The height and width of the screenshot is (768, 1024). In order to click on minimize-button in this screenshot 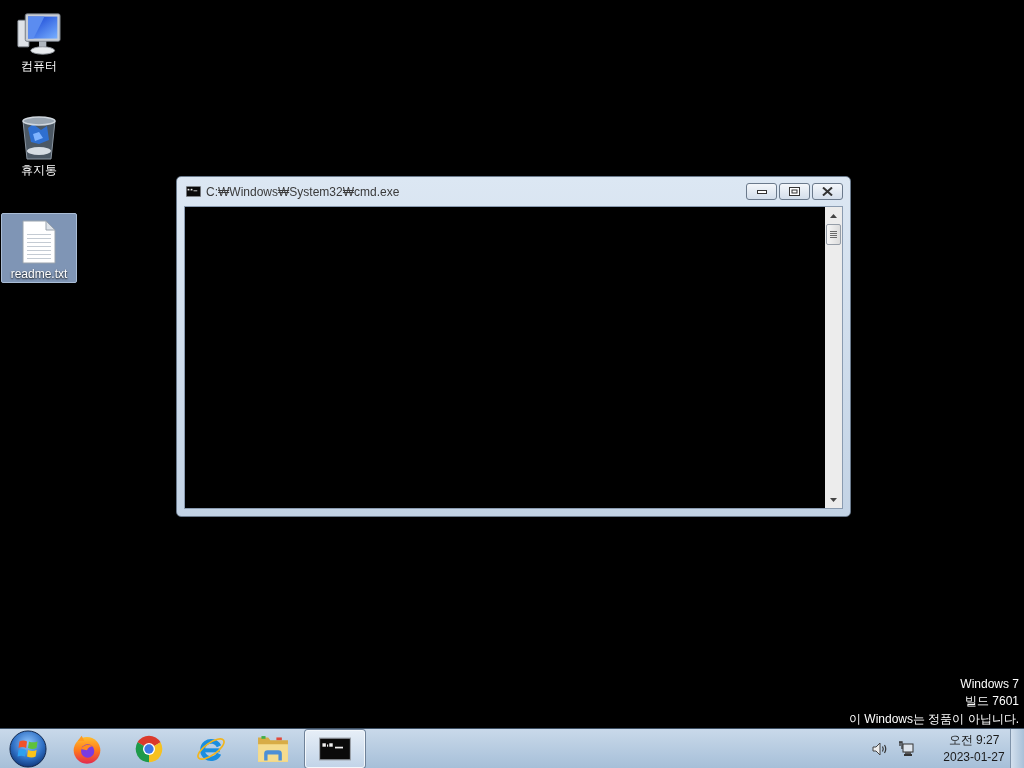, I will do `click(761, 191)`.